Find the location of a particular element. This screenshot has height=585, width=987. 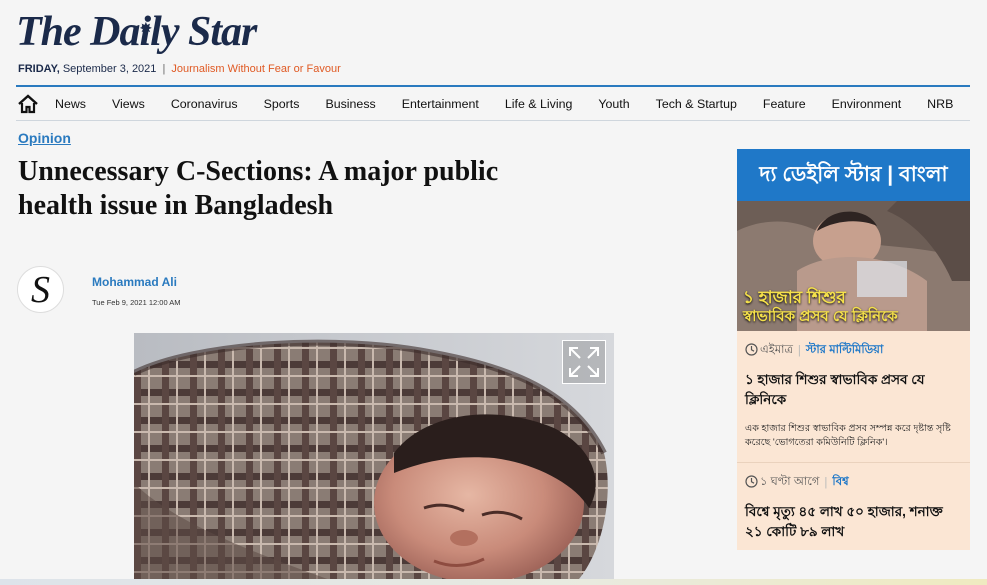

home-icon is located at coordinates (29, 103).